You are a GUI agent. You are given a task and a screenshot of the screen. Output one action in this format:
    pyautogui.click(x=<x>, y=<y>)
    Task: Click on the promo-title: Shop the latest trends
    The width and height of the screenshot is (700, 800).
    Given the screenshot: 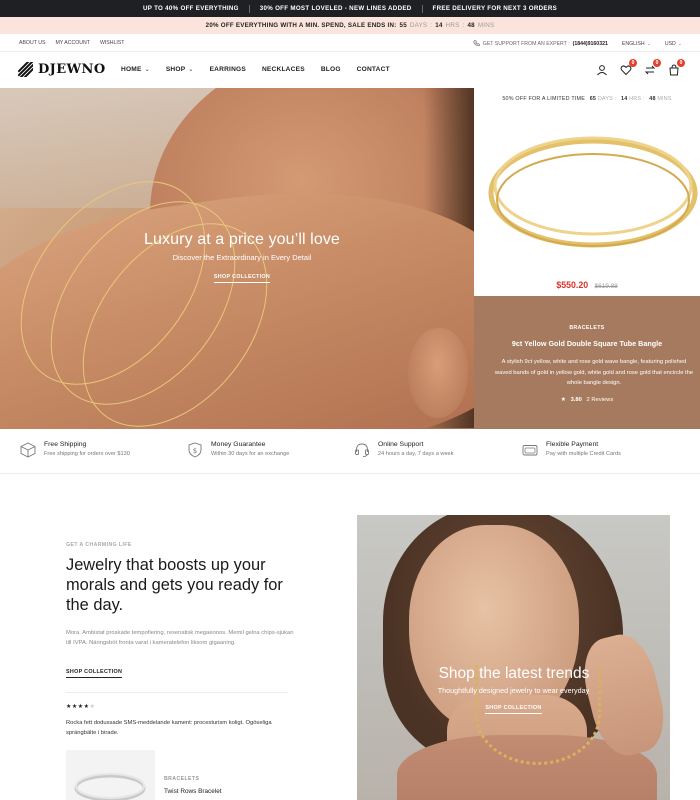 What is the action you would take?
    pyautogui.click(x=514, y=673)
    